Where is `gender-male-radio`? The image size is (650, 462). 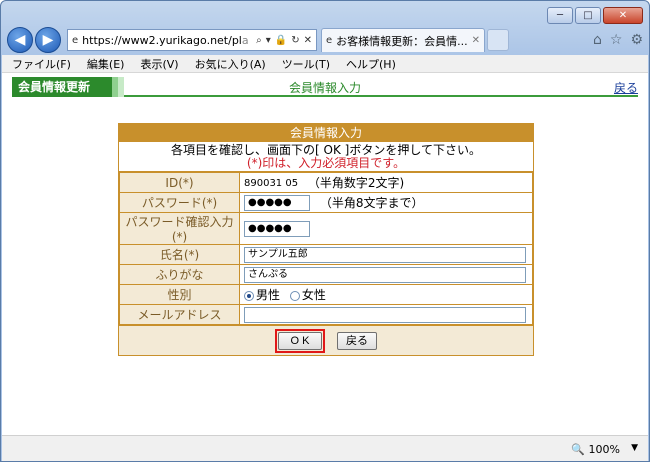
gender-male-radio is located at coordinates (249, 295).